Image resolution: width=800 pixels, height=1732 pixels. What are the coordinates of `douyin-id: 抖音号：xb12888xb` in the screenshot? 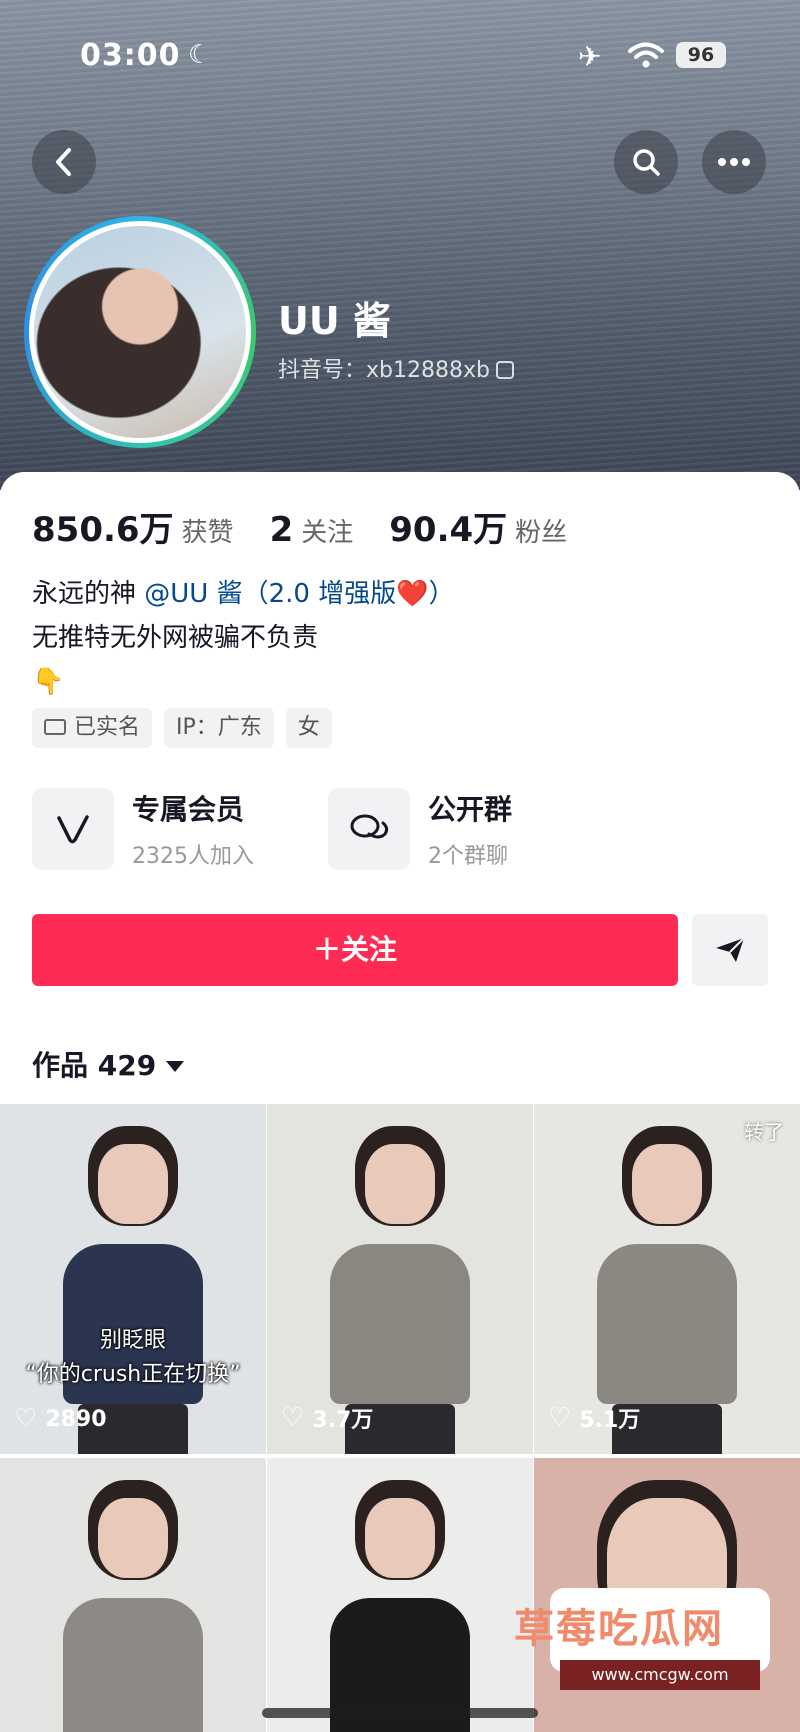 It's located at (384, 370).